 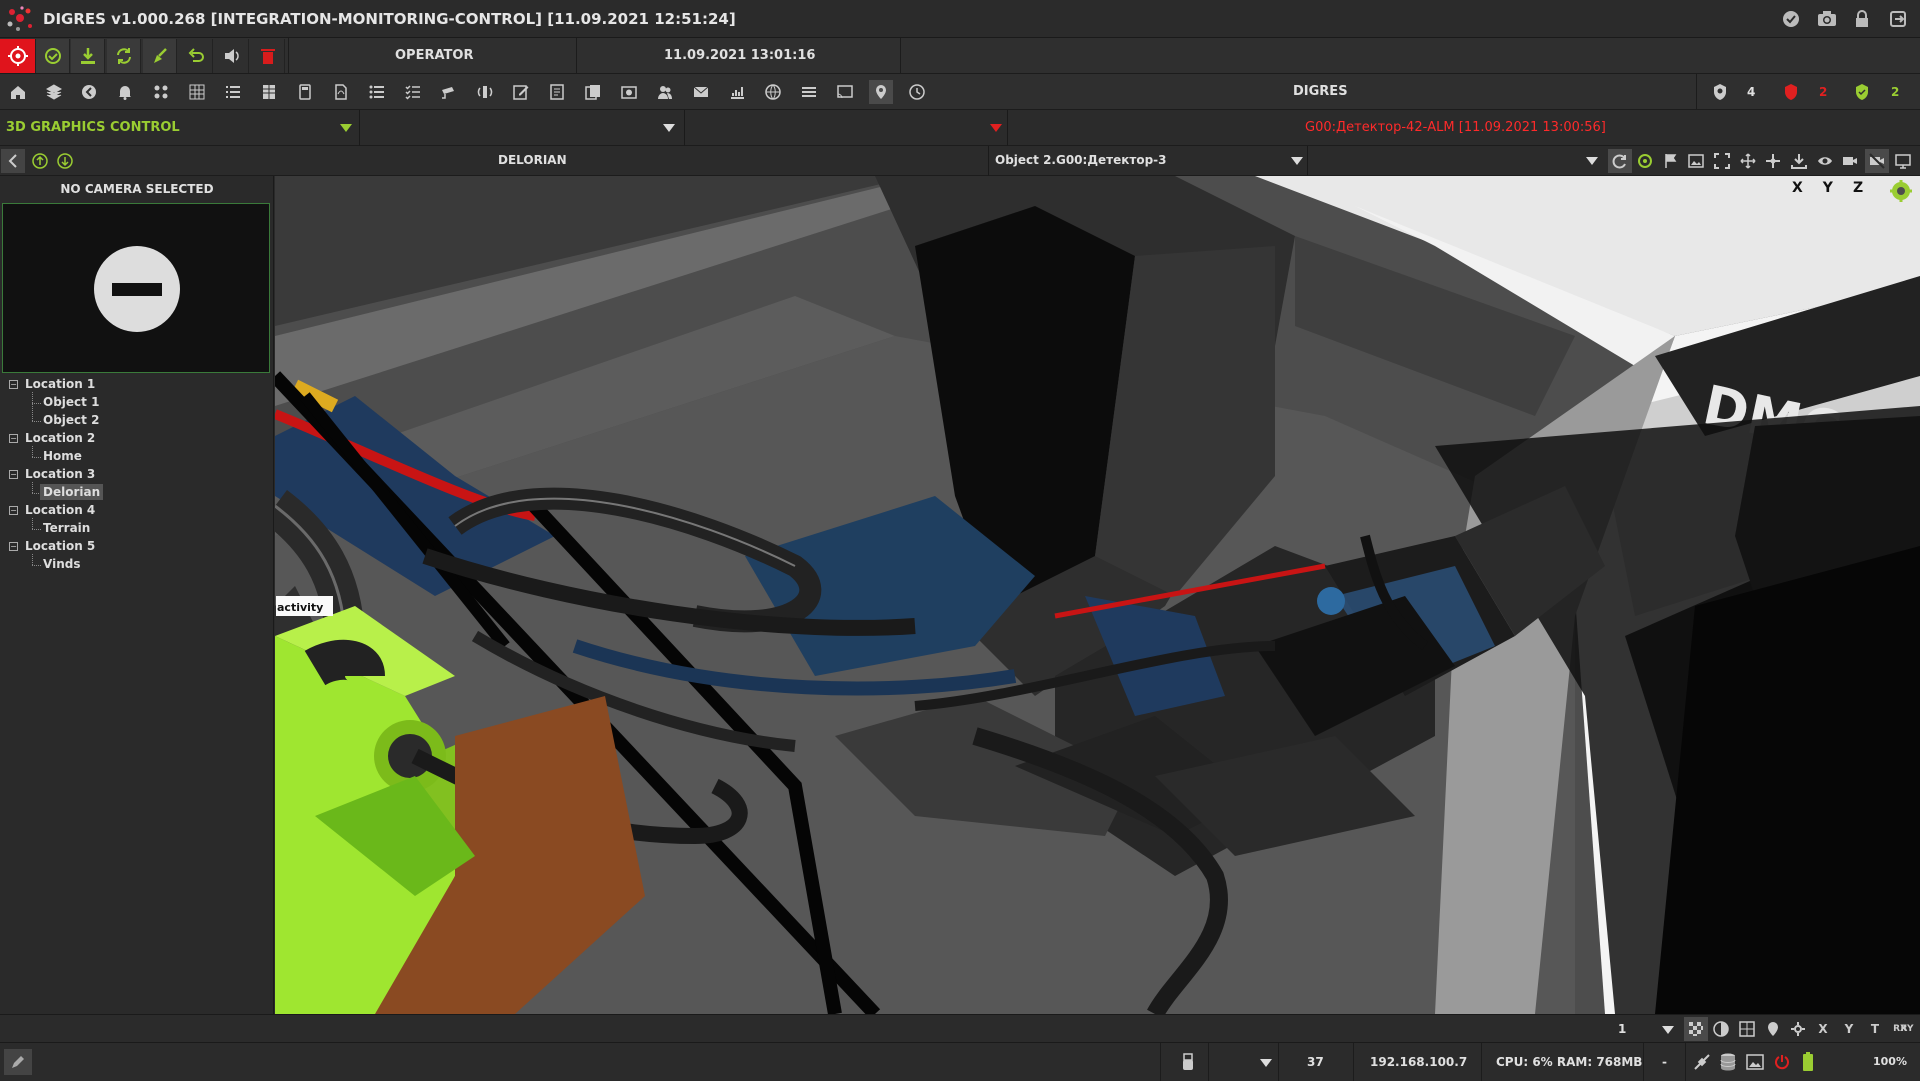 I want to click on globe-icon, so click(x=773, y=92).